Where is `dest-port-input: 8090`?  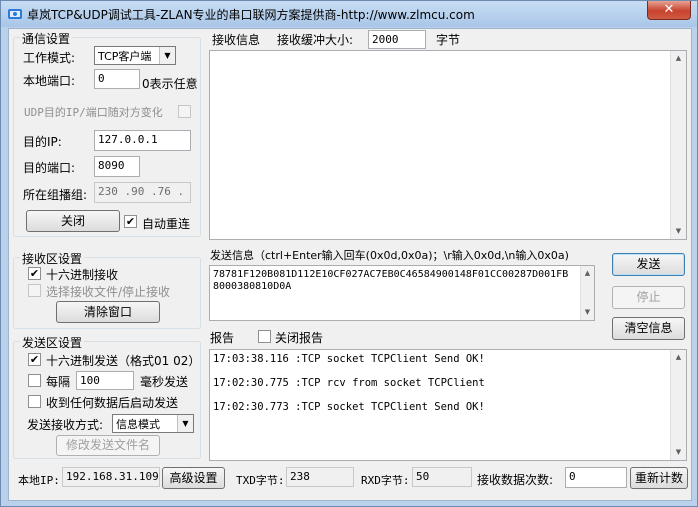 dest-port-input: 8090 is located at coordinates (117, 166).